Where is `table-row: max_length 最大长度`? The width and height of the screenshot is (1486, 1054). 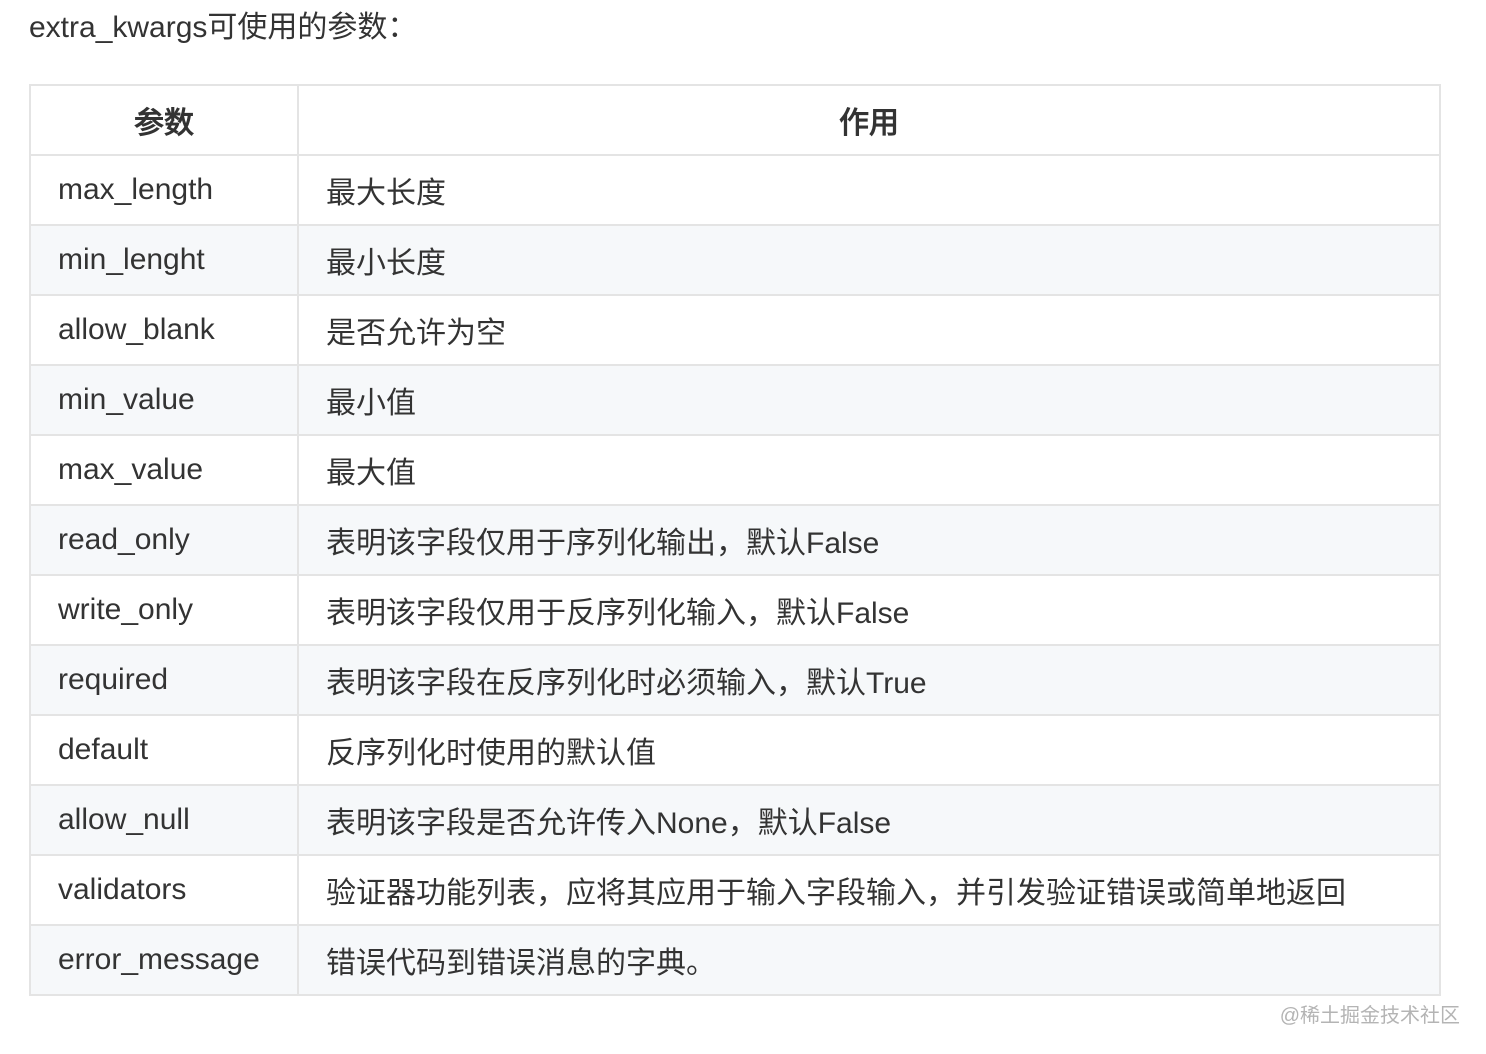 table-row: max_length 最大长度 is located at coordinates (735, 190).